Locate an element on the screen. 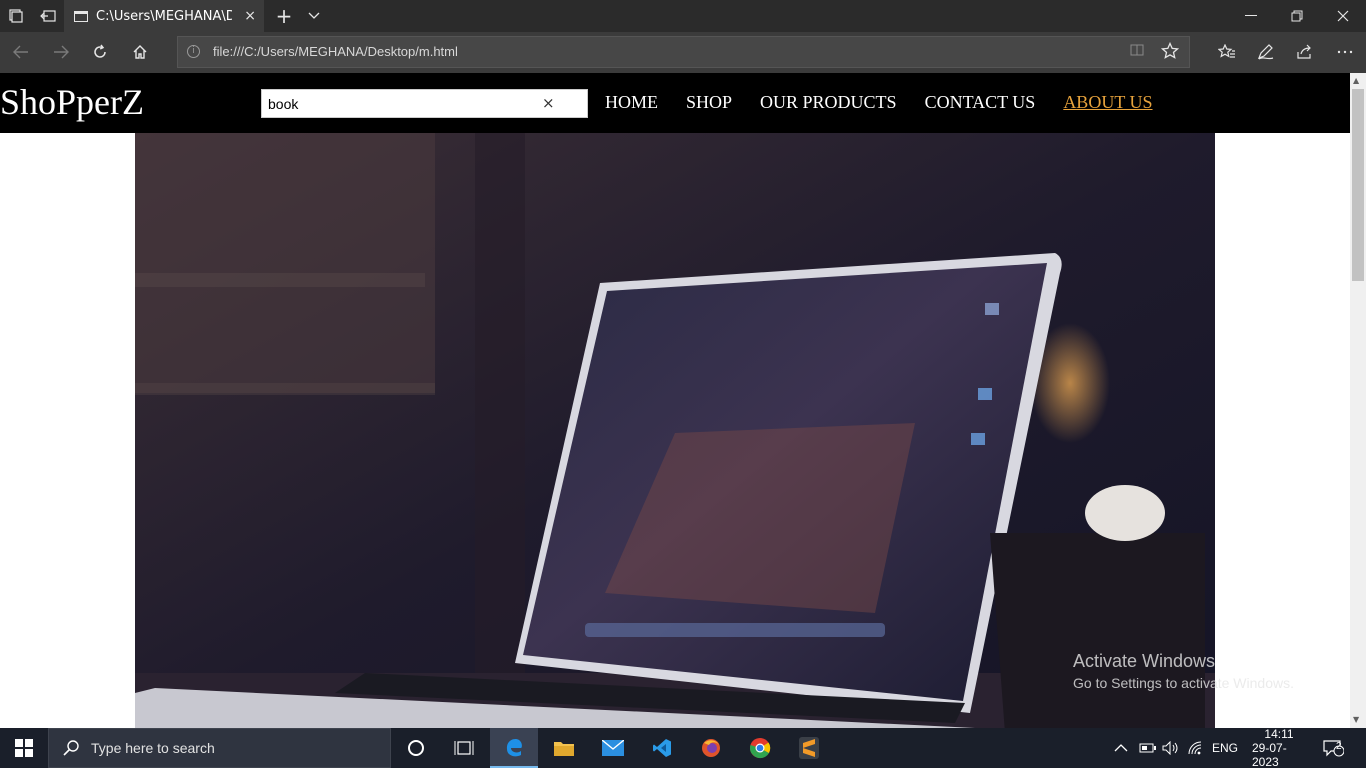  mail-icon is located at coordinates (613, 748).